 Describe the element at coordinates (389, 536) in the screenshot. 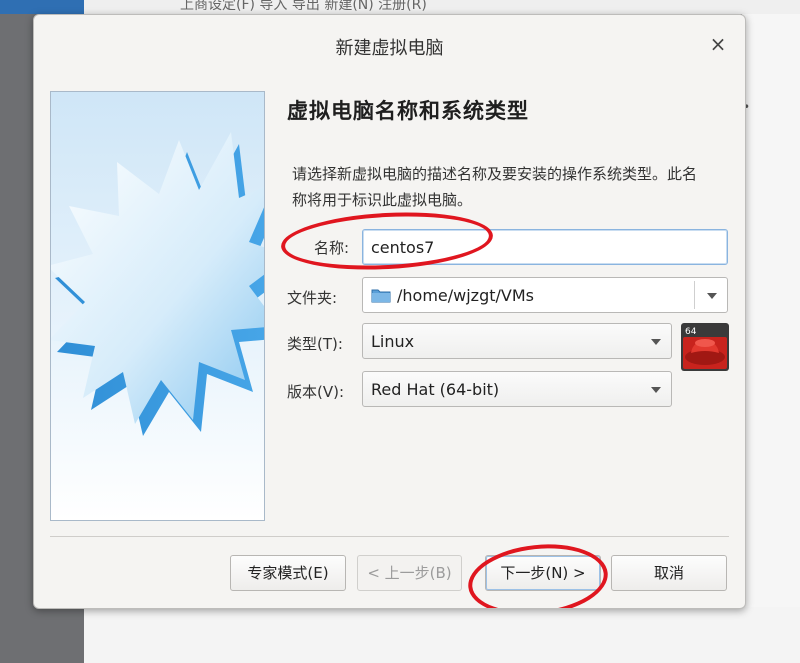

I see `button-separator` at that location.